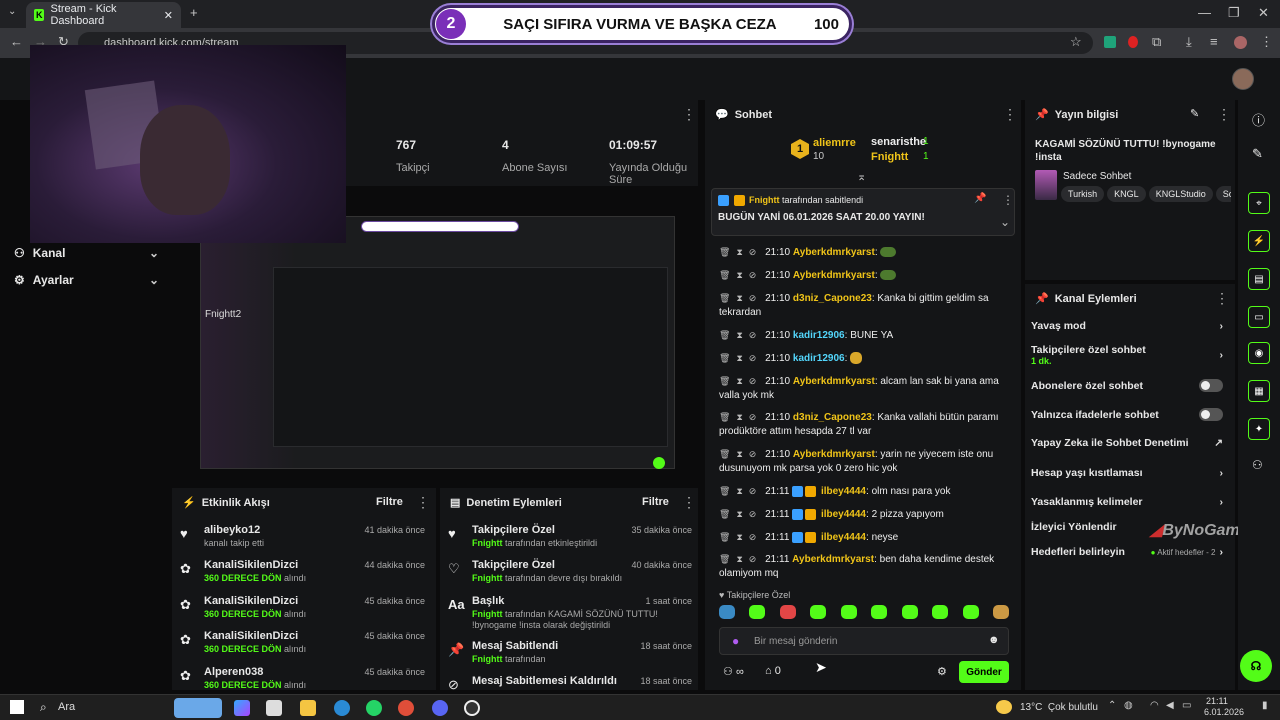  Describe the element at coordinates (1214, 41) in the screenshot. I see `media-icon: ≡` at that location.